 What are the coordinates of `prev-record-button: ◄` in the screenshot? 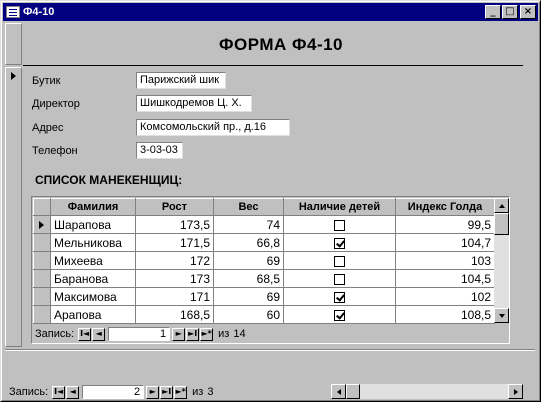 It's located at (73, 392).